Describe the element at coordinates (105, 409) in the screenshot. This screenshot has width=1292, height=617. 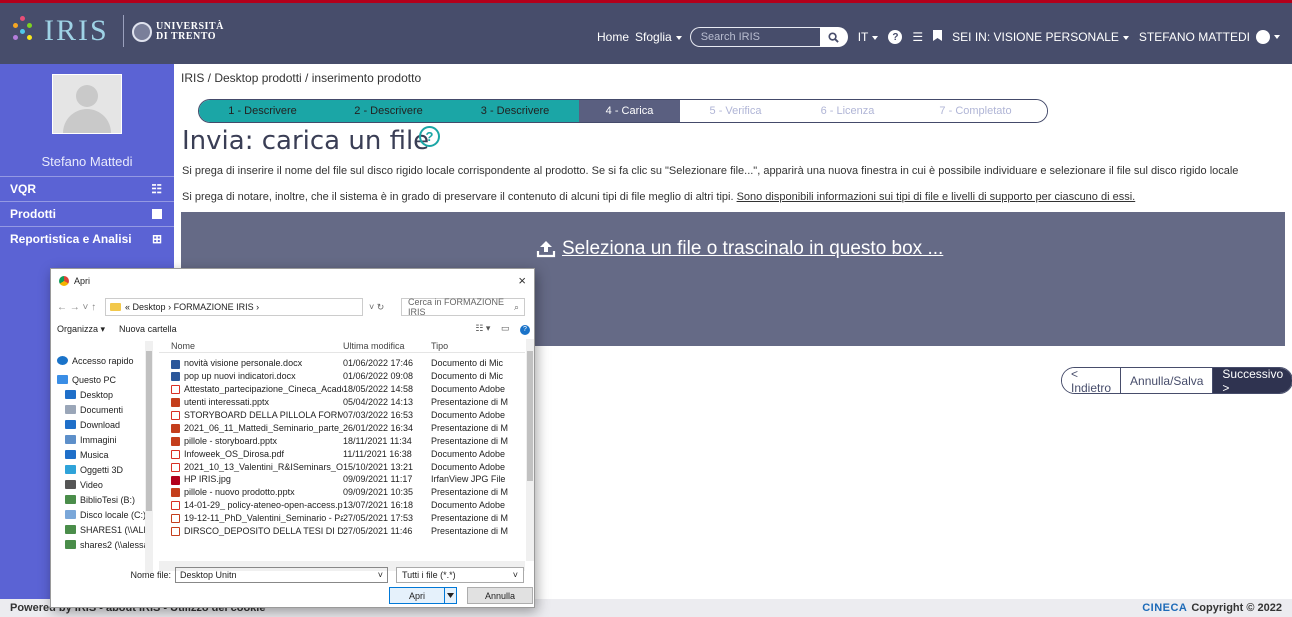
I see `nav-item-documents: Documenti` at that location.